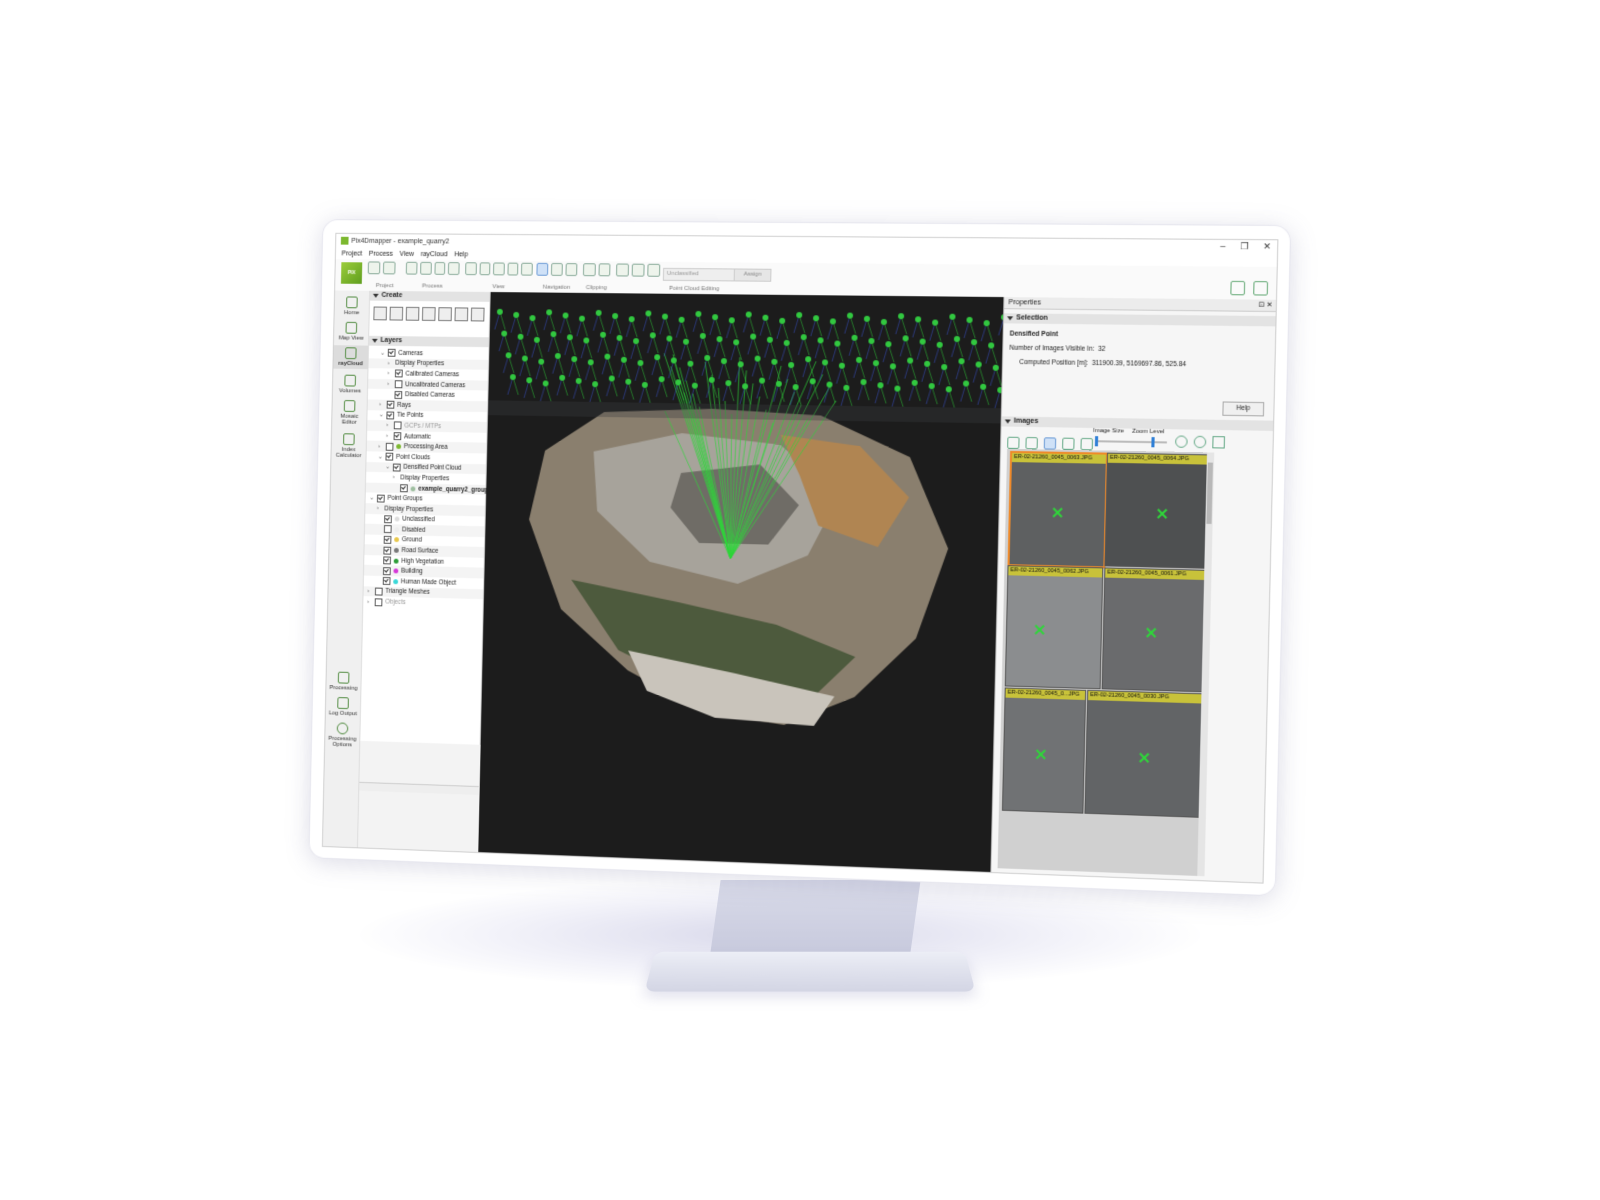 Image resolution: width=1600 pixels, height=1200 pixels. What do you see at coordinates (425, 268) in the screenshot?
I see `process-step2-icon` at bounding box center [425, 268].